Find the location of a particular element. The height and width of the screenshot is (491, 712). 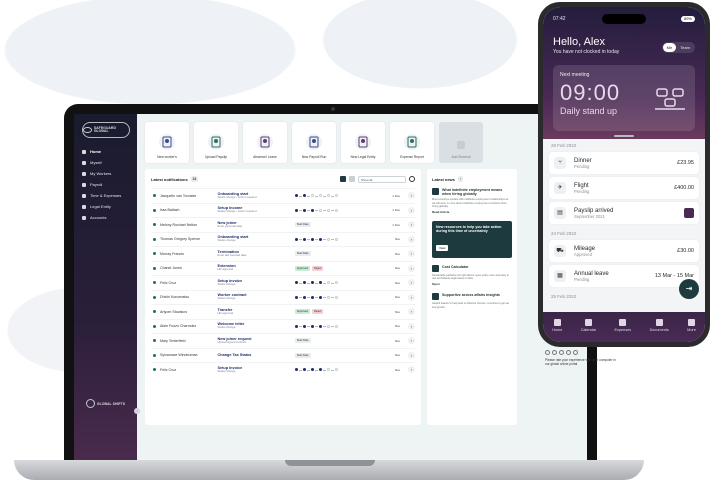

sidebar-item-payroll: Payroll is located at coordinates (105, 184).